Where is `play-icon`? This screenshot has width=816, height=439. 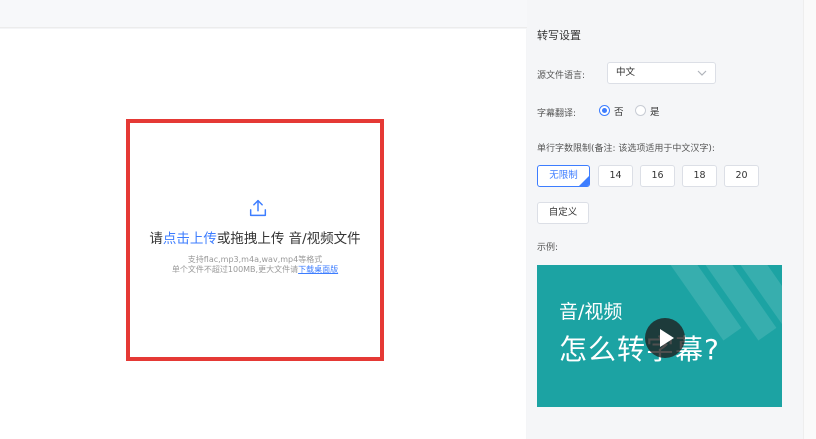 play-icon is located at coordinates (665, 338).